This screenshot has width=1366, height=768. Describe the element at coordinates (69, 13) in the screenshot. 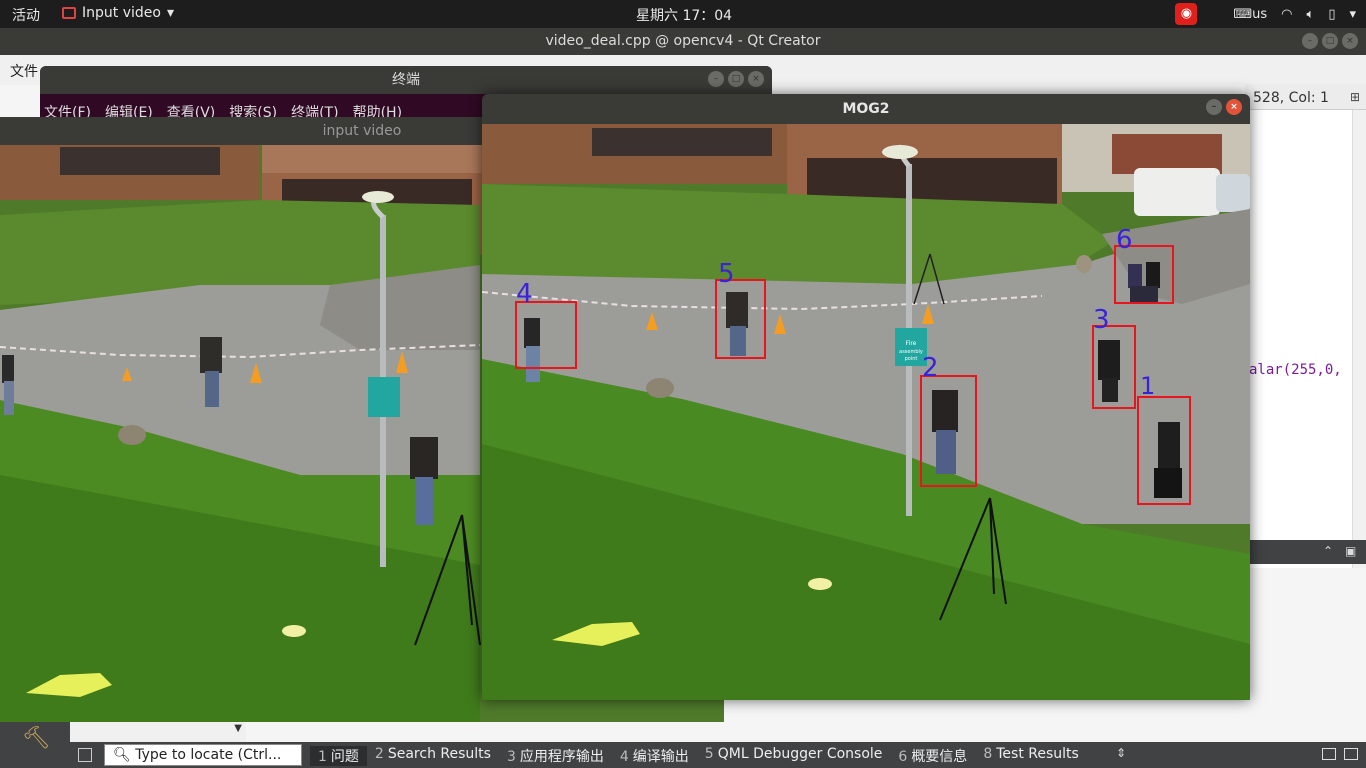

I see `app-icon` at that location.